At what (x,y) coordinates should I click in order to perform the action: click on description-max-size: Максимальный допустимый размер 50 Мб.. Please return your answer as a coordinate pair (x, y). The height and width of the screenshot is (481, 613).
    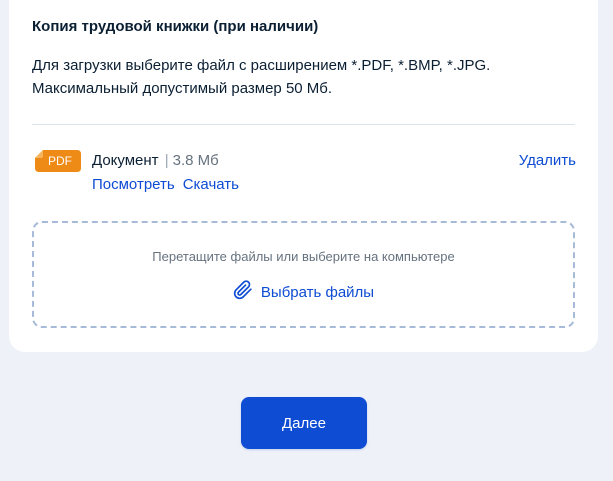
    Looking at the image, I should click on (182, 88).